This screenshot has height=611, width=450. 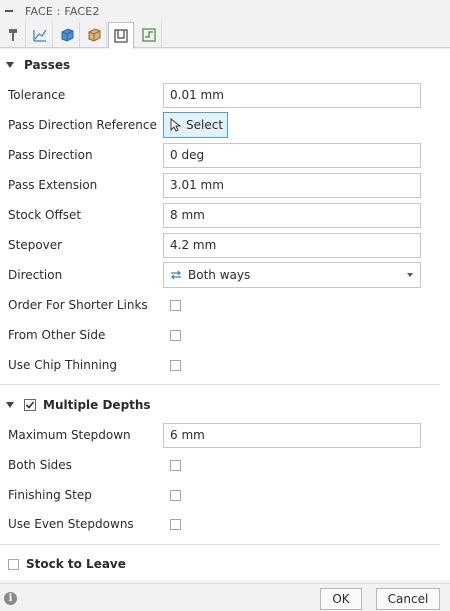 I want to click on pass-direction-reference-label: Pass Direction Reference, so click(x=82, y=125).